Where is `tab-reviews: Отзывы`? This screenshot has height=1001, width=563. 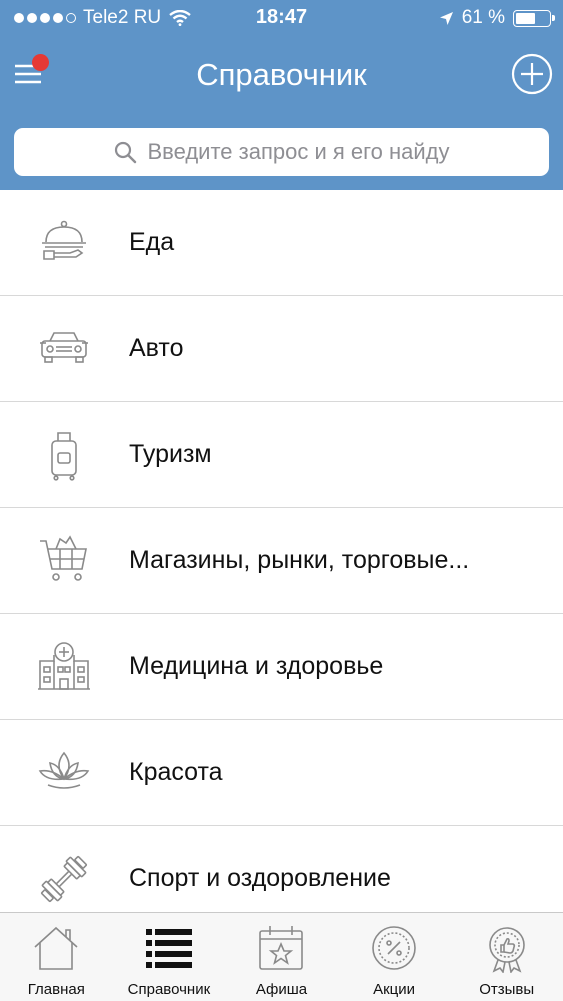 tab-reviews: Отзывы is located at coordinates (506, 957).